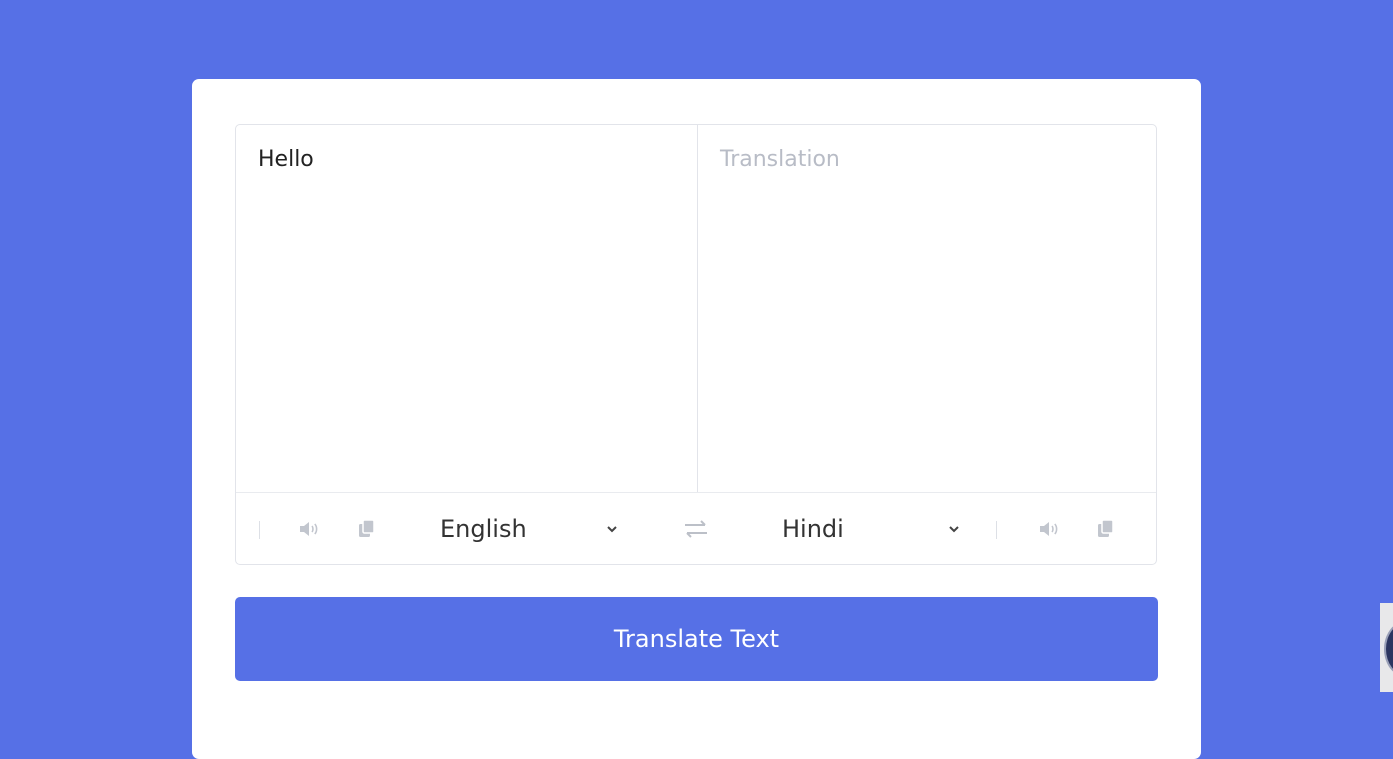 The image size is (1393, 759). I want to click on from-speaker-icon, so click(309, 529).